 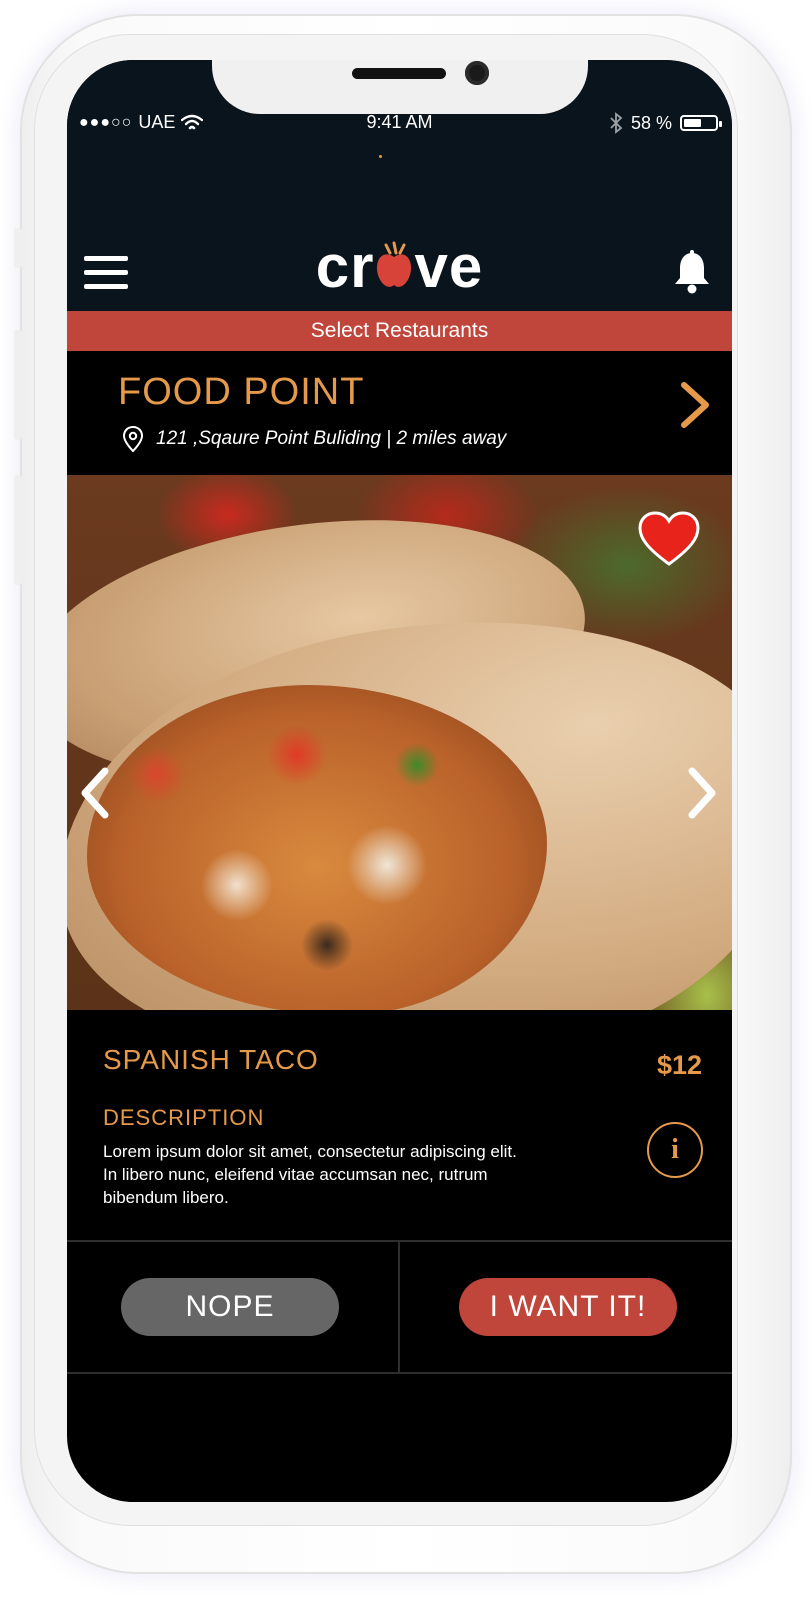 I want to click on nope-button: NOPE, so click(x=230, y=1307).